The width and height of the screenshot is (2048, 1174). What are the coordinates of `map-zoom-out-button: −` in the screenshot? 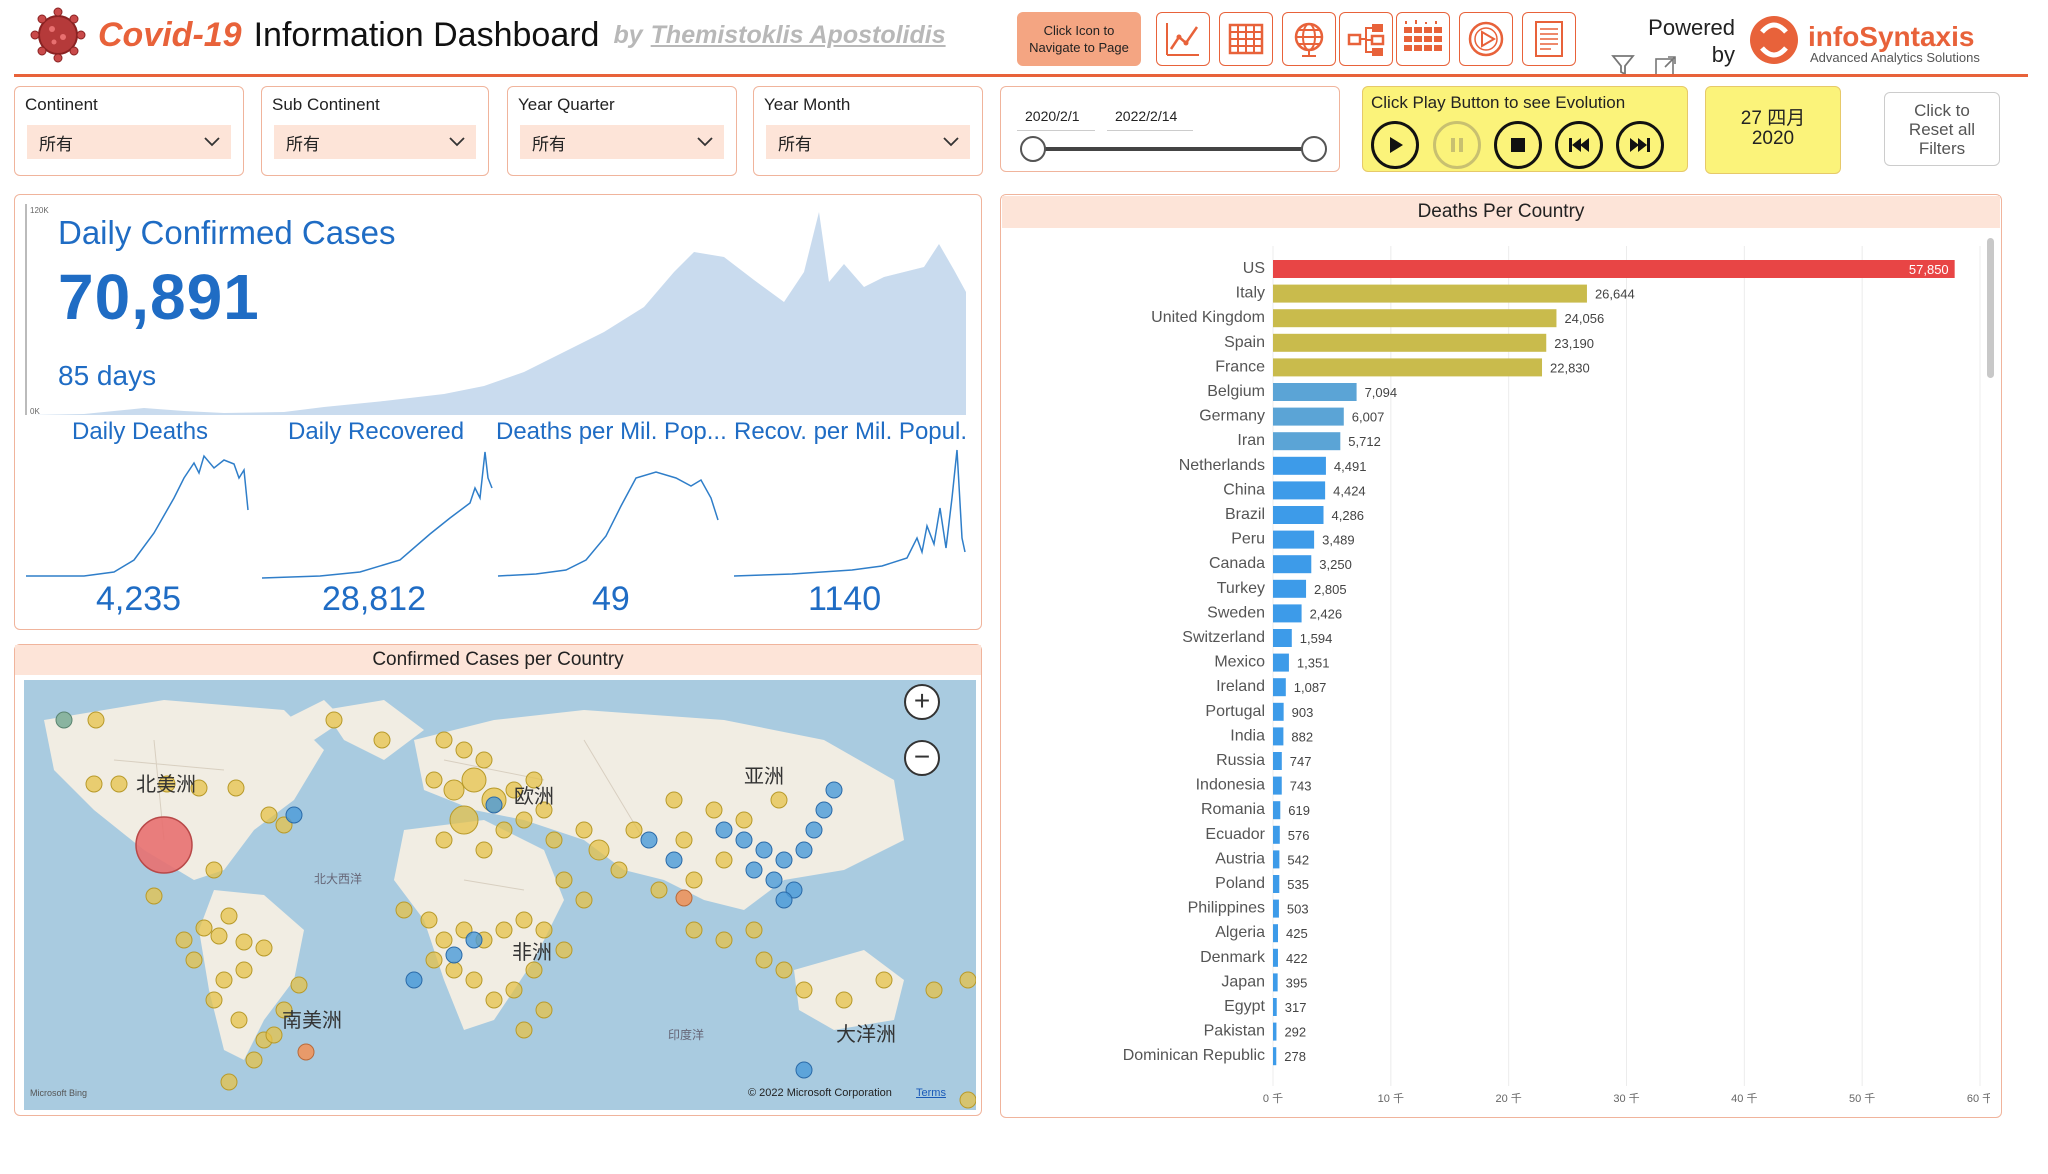 It's located at (922, 758).